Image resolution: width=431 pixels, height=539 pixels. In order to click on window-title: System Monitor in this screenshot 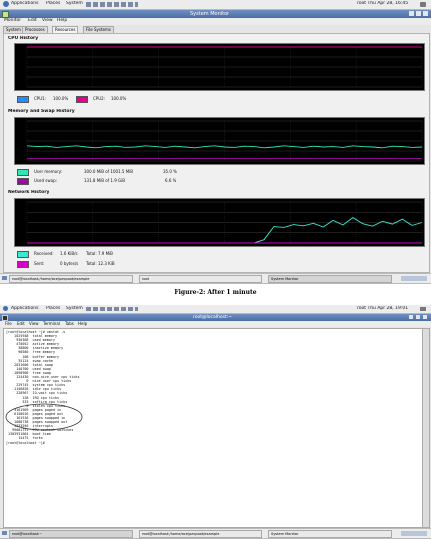, I will do `click(210, 14)`.